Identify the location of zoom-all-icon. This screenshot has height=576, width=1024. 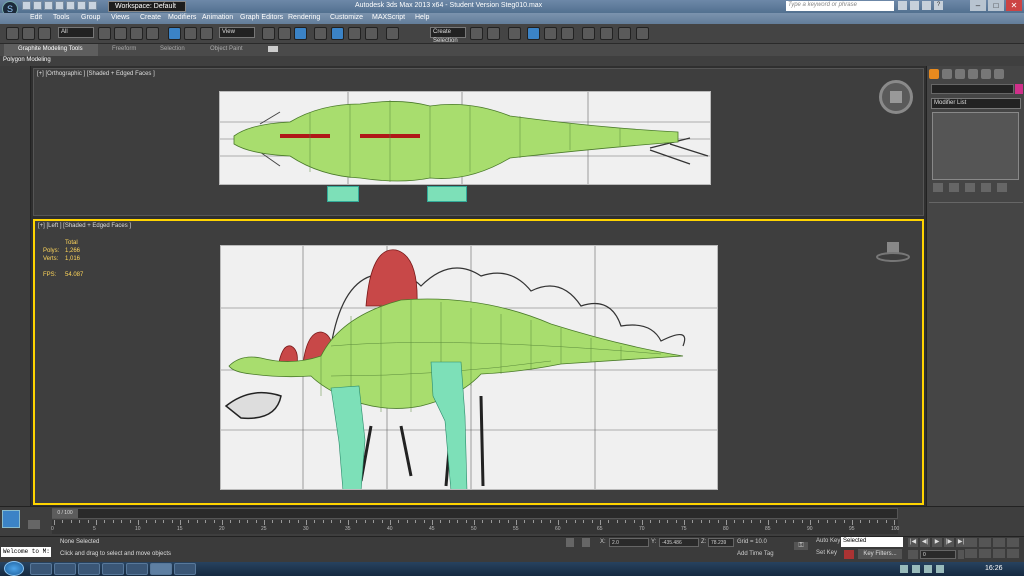
(985, 542).